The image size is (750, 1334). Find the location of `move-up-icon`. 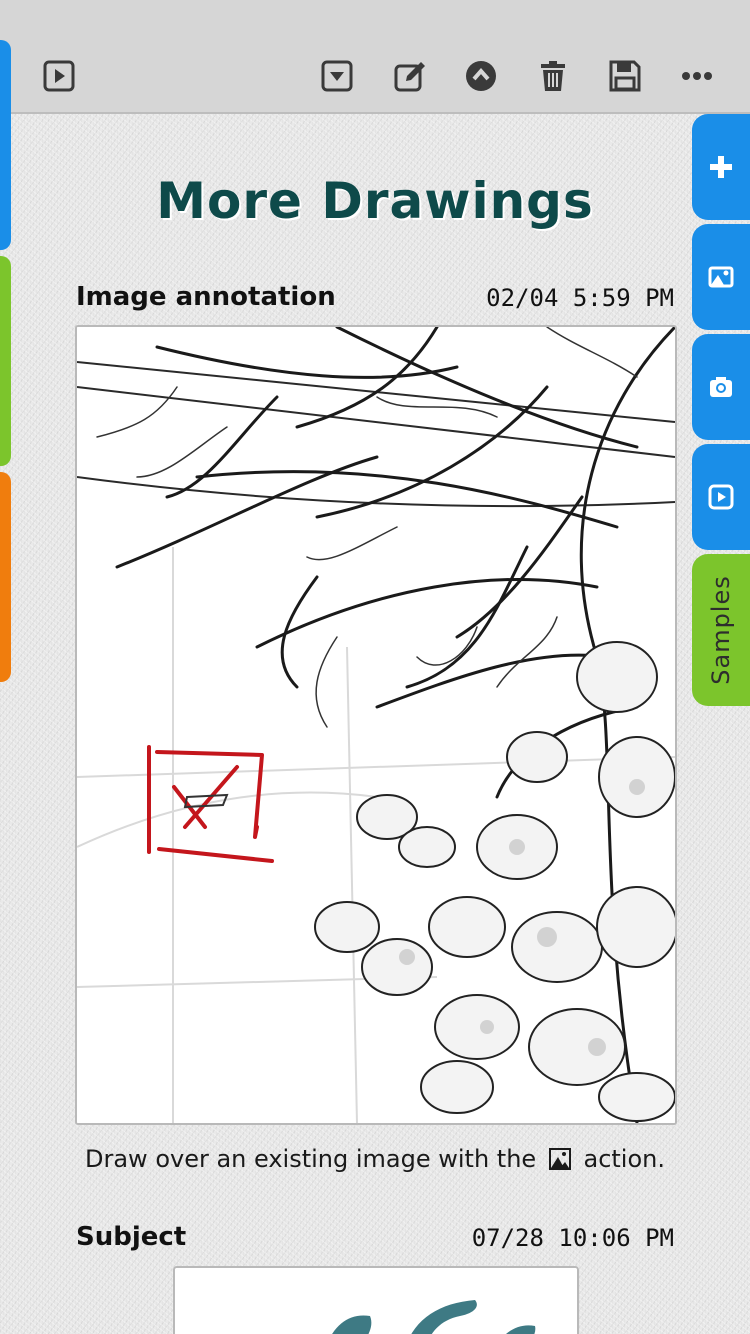

move-up-icon is located at coordinates (481, 76).